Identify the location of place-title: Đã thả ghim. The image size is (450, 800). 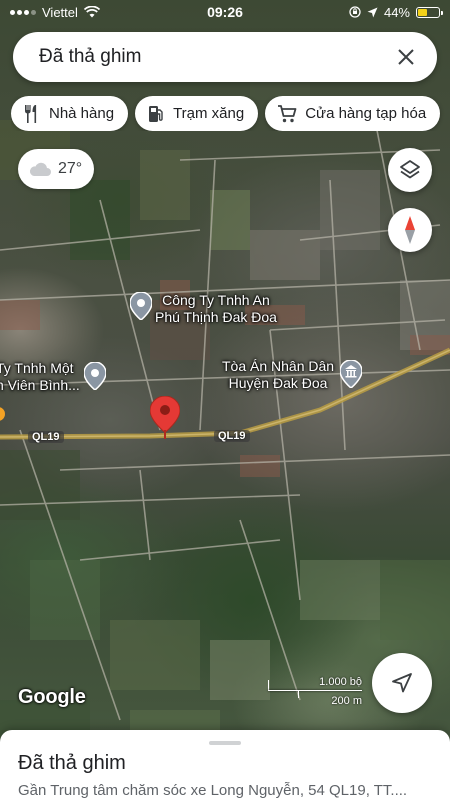
(72, 763).